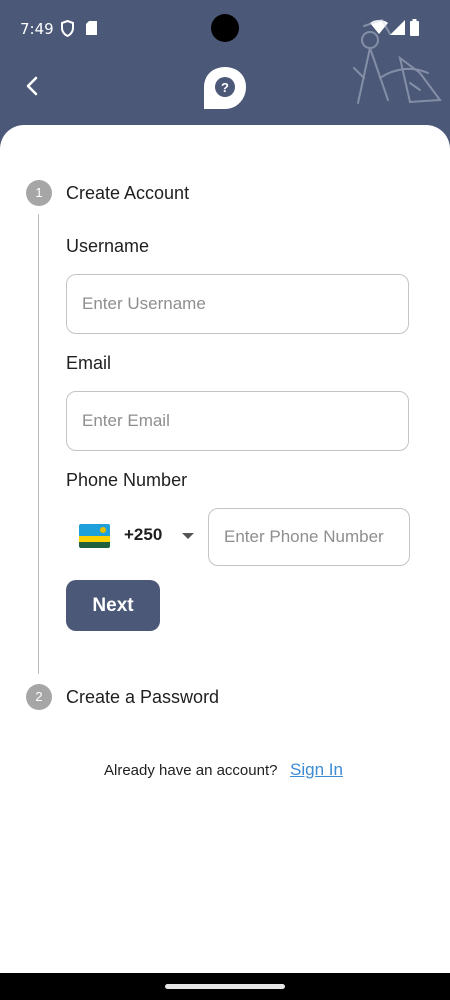 The width and height of the screenshot is (450, 1000). Describe the element at coordinates (127, 480) in the screenshot. I see `phone-label: Phone Number` at that location.